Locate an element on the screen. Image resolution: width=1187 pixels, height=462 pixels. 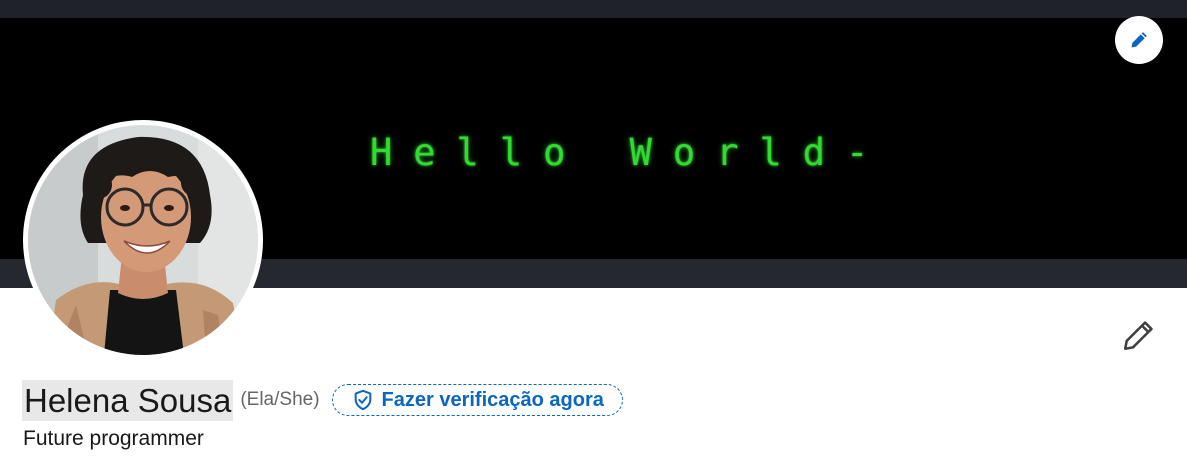
profile-headline: Future programmer is located at coordinates (113, 438).